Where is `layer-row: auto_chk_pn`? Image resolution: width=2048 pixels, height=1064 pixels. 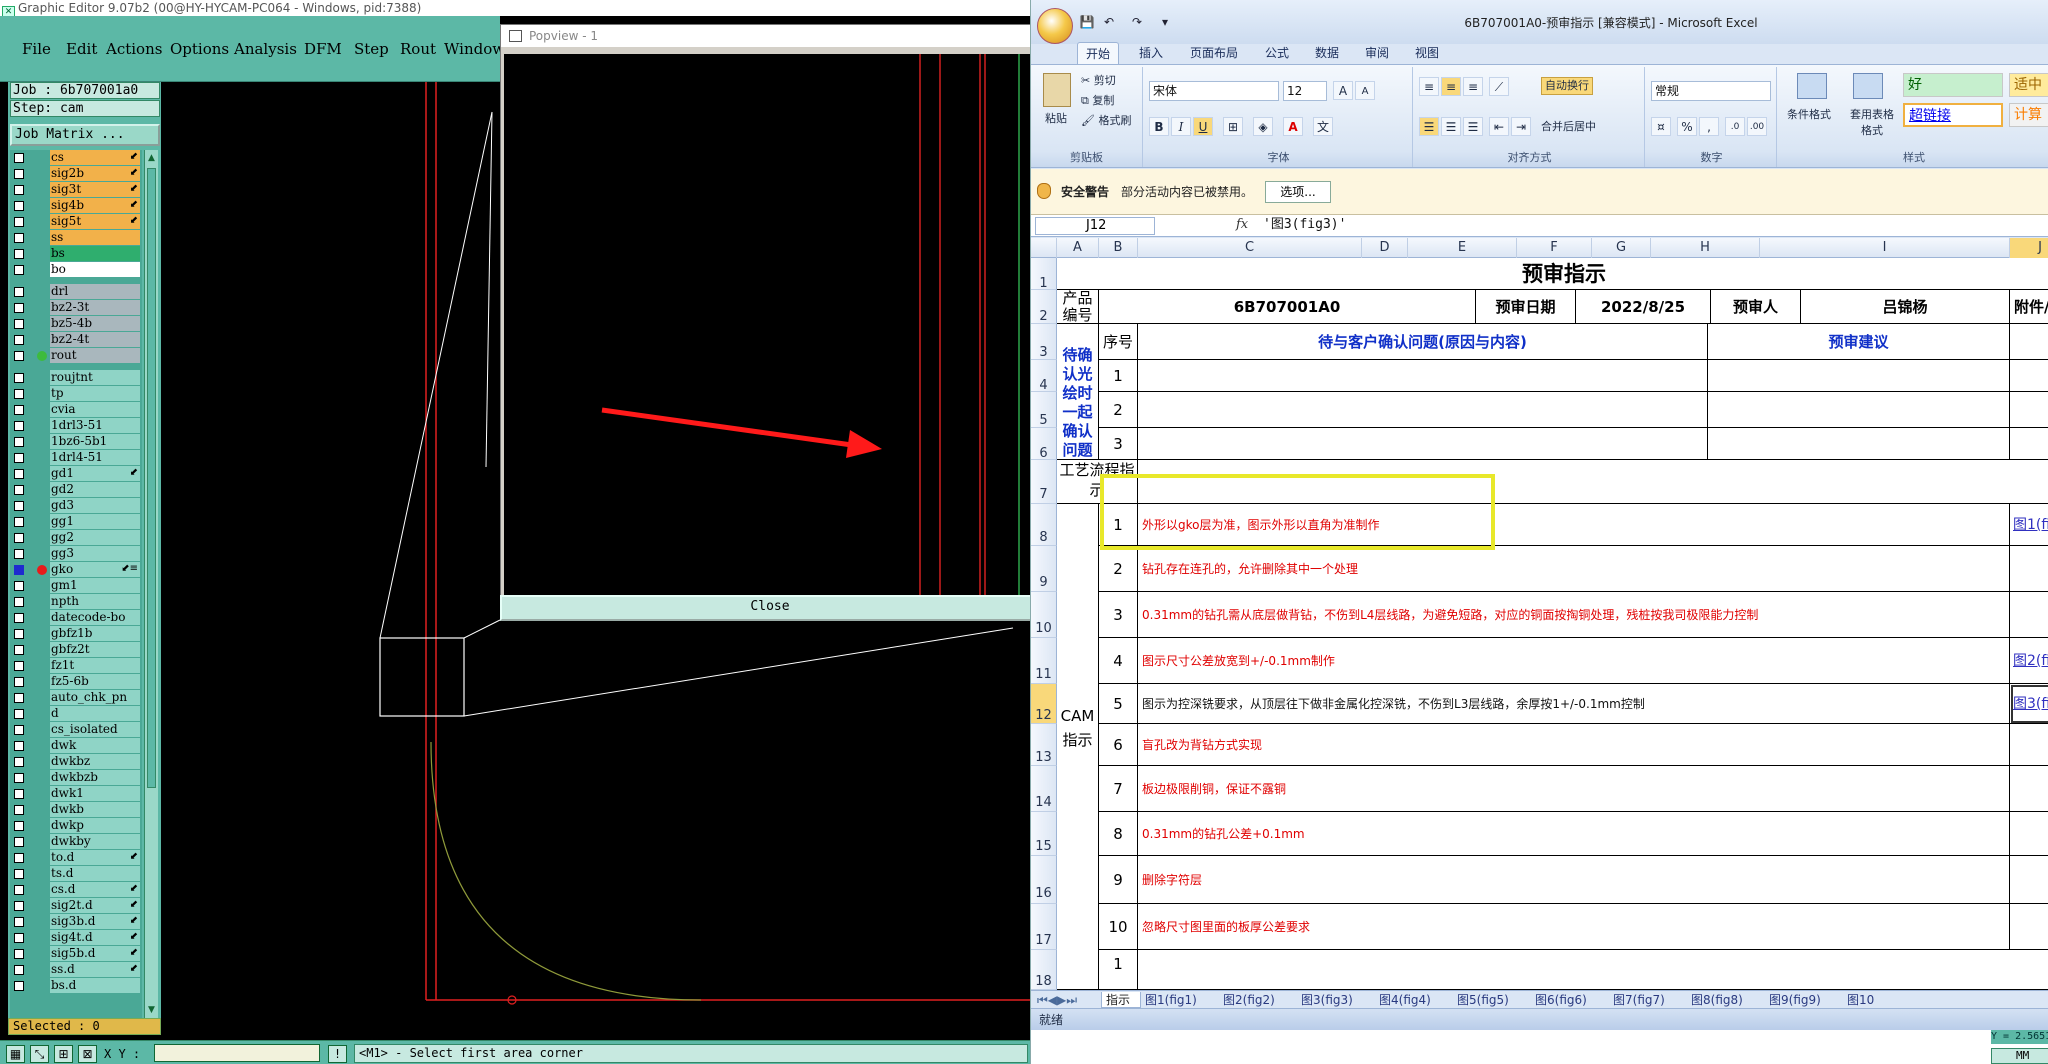
layer-row: auto_chk_pn is located at coordinates (76, 698).